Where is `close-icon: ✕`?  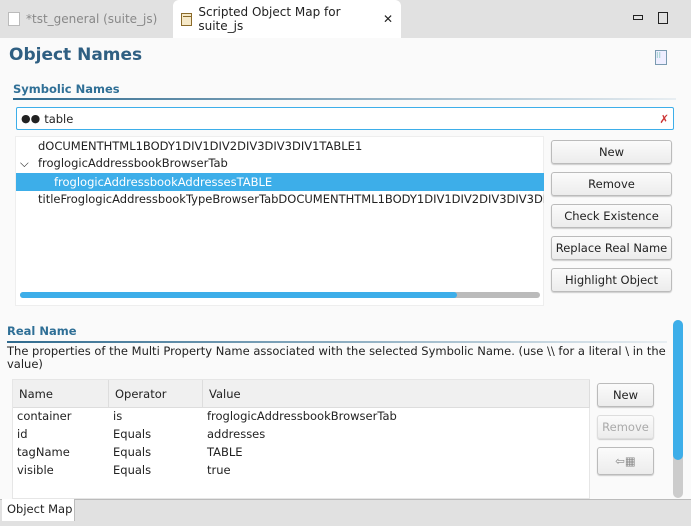
close-icon: ✕ is located at coordinates (388, 19).